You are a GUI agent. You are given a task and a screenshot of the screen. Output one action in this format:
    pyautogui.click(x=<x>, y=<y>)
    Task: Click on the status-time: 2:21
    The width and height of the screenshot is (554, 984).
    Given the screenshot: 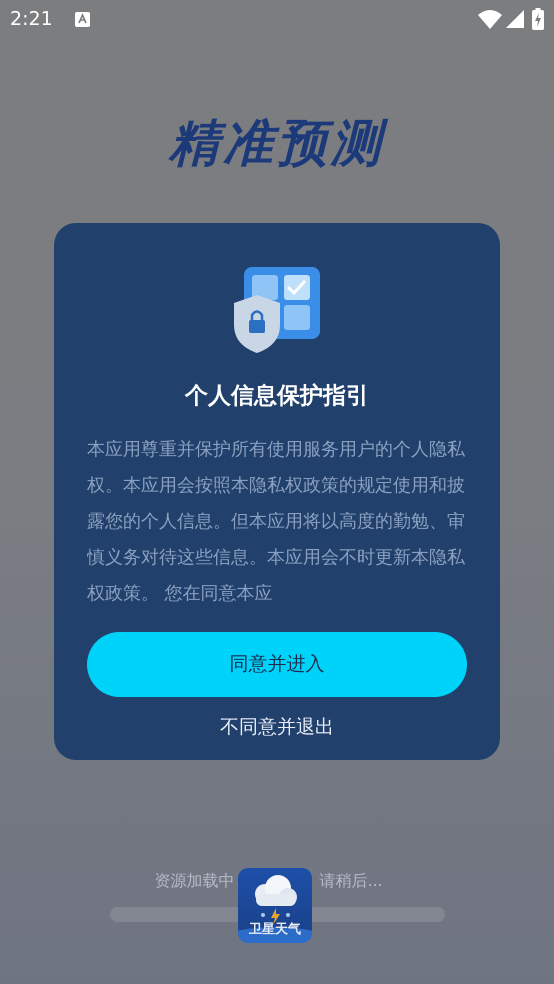 What is the action you would take?
    pyautogui.click(x=31, y=19)
    